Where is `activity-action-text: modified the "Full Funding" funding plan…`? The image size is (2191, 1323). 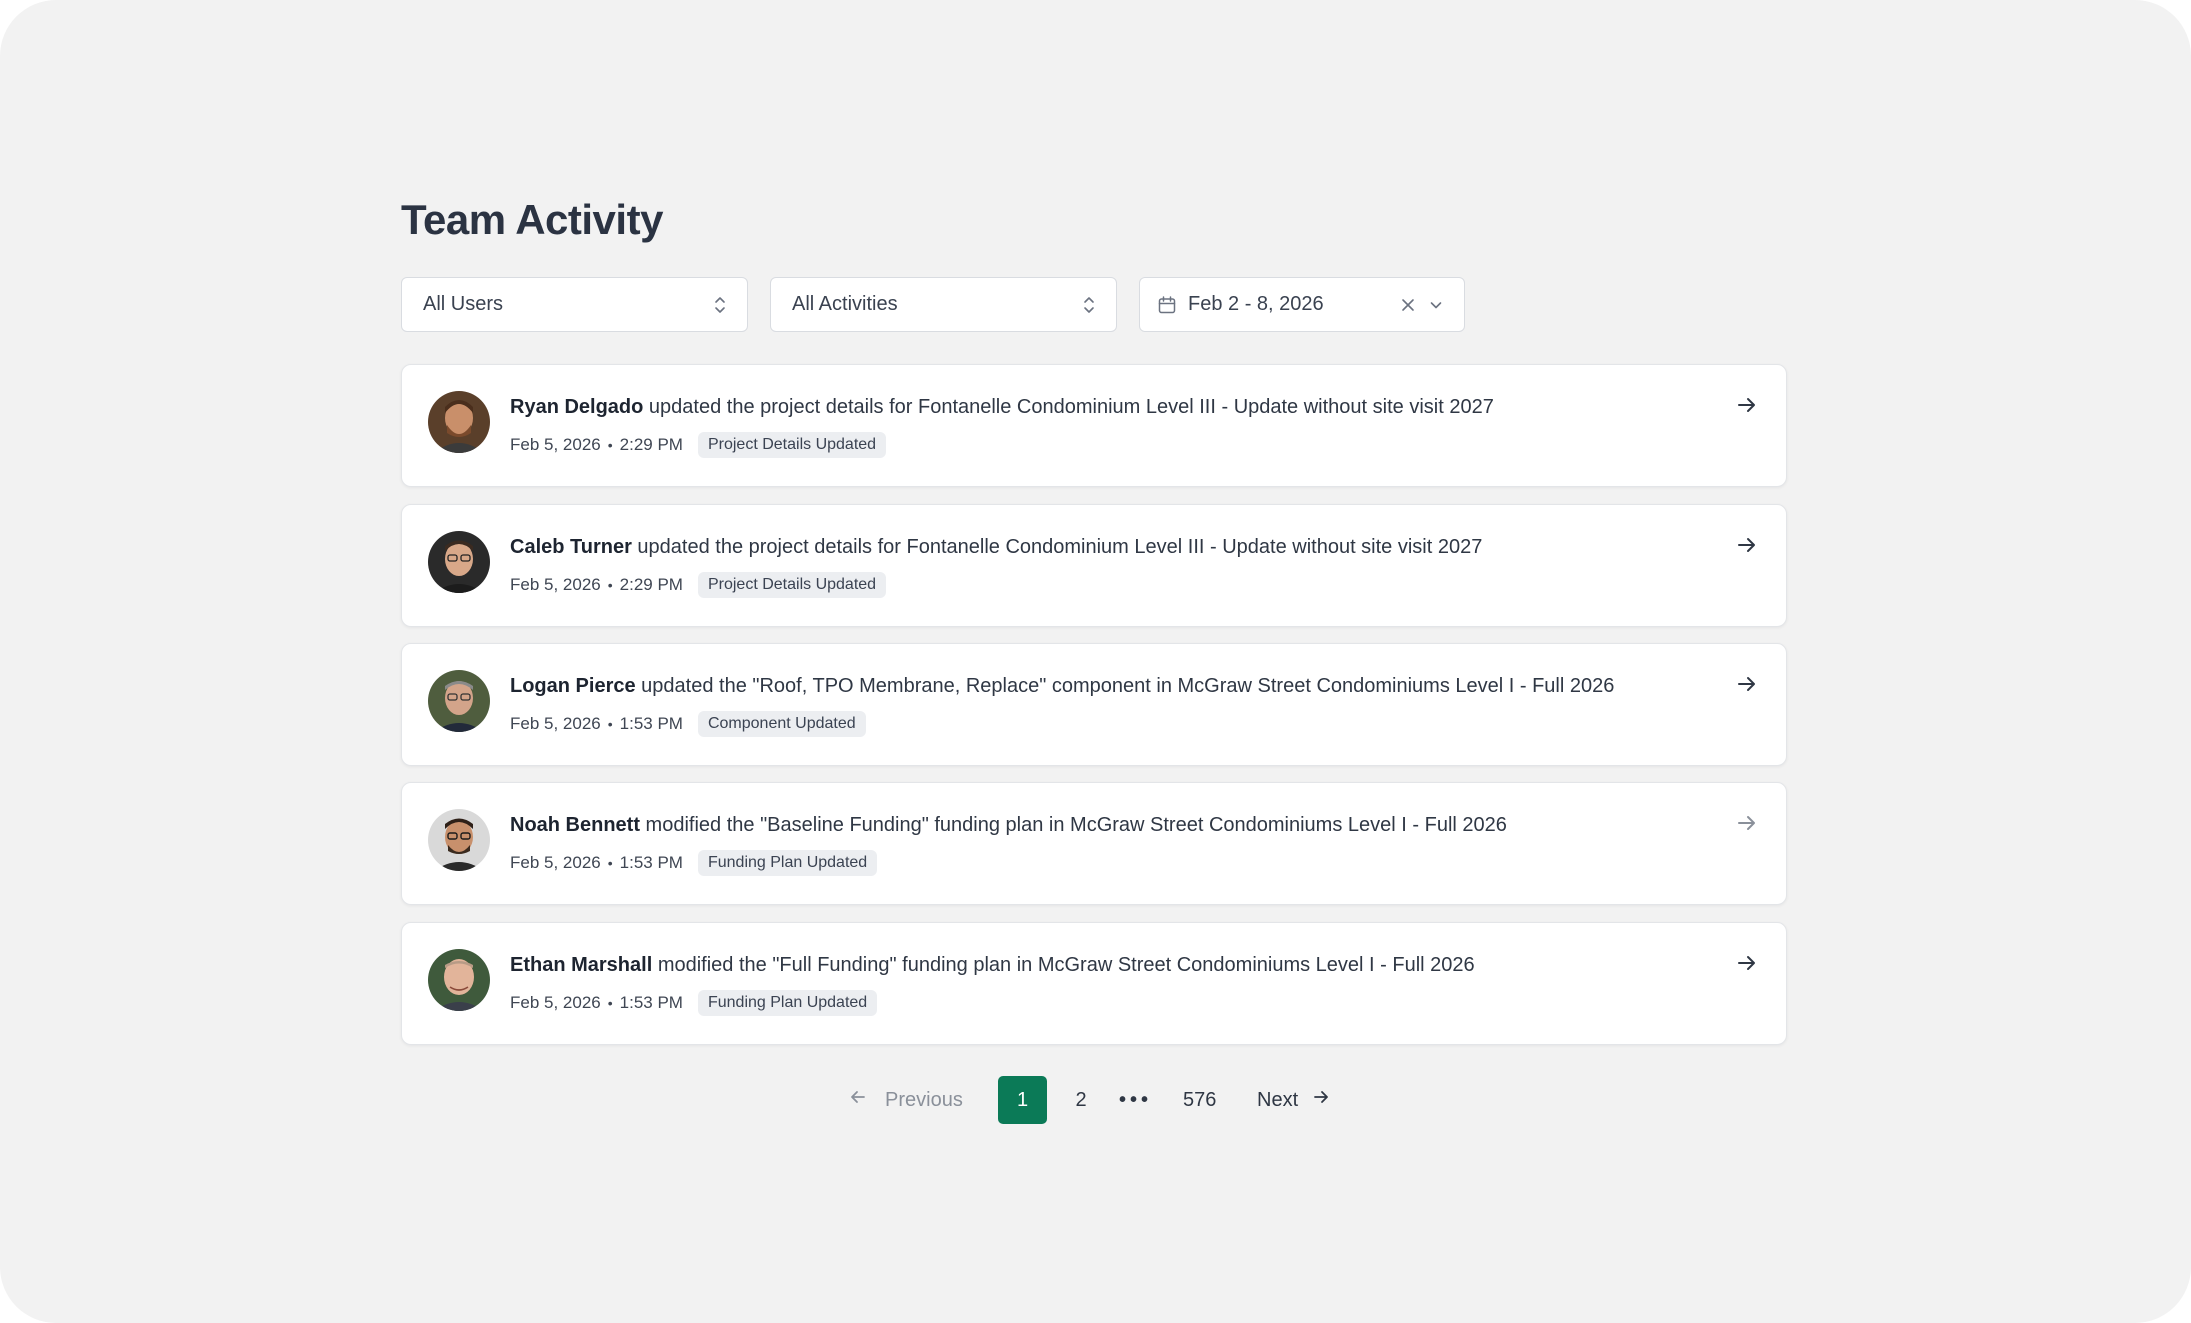
activity-action-text: modified the "Full Funding" funding plan… is located at coordinates (1063, 965).